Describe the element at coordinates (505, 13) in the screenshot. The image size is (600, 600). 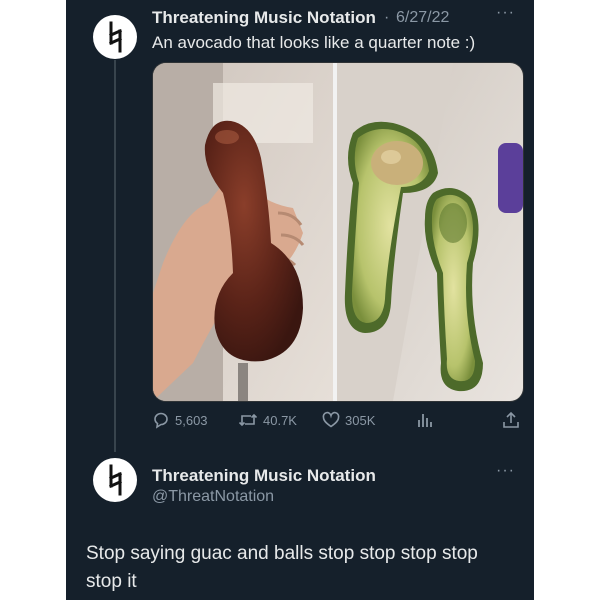
I see `tweet-more-icon: ···` at that location.